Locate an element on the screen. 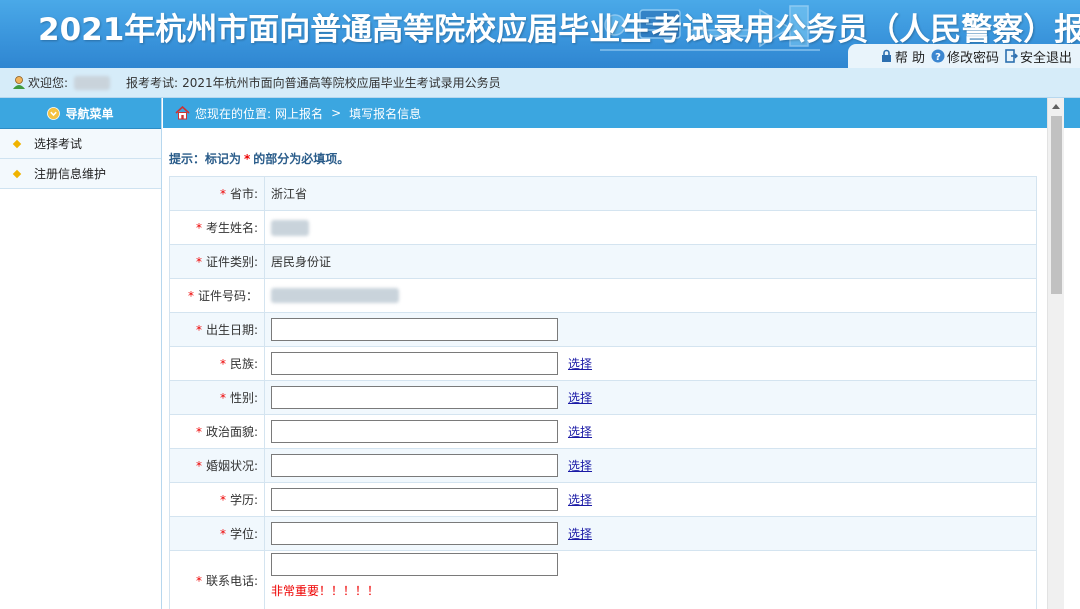 The image size is (1080, 609). table-row: * 婚姻状况: 选择 is located at coordinates (603, 465).